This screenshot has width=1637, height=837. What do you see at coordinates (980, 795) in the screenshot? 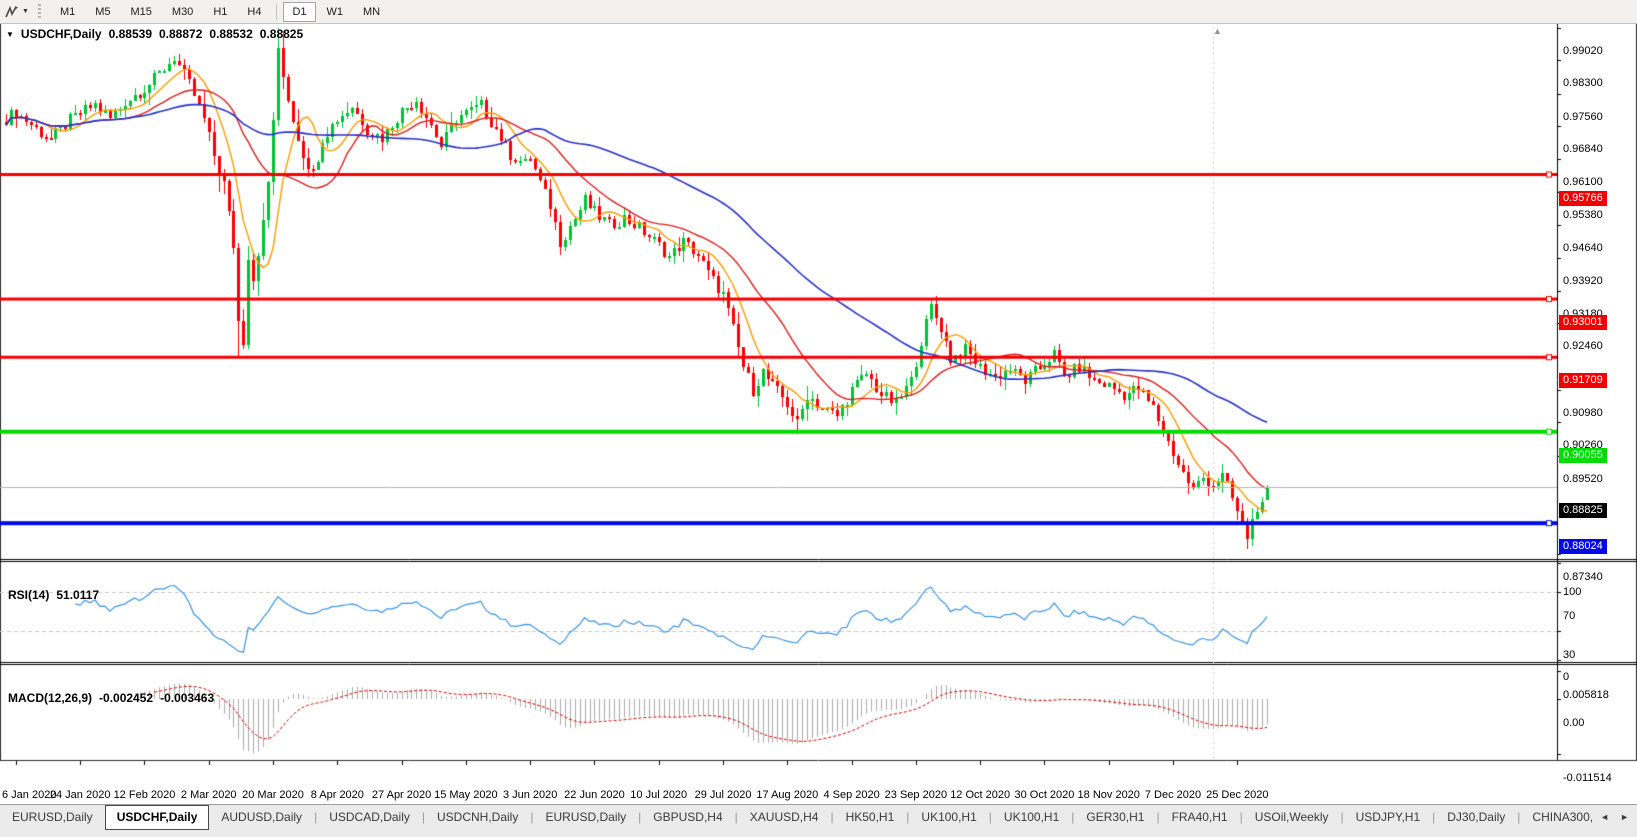
I see `date-tick-label: 12 Oct 2020` at bounding box center [980, 795].